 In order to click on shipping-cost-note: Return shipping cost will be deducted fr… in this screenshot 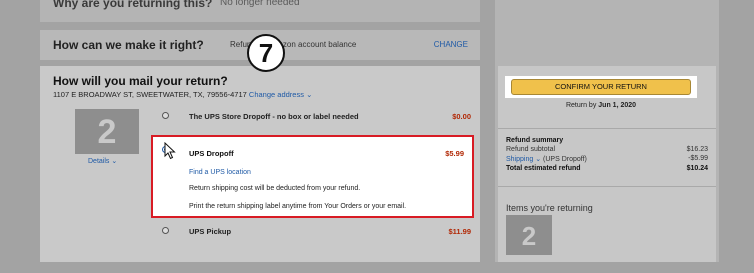, I will do `click(275, 188)`.